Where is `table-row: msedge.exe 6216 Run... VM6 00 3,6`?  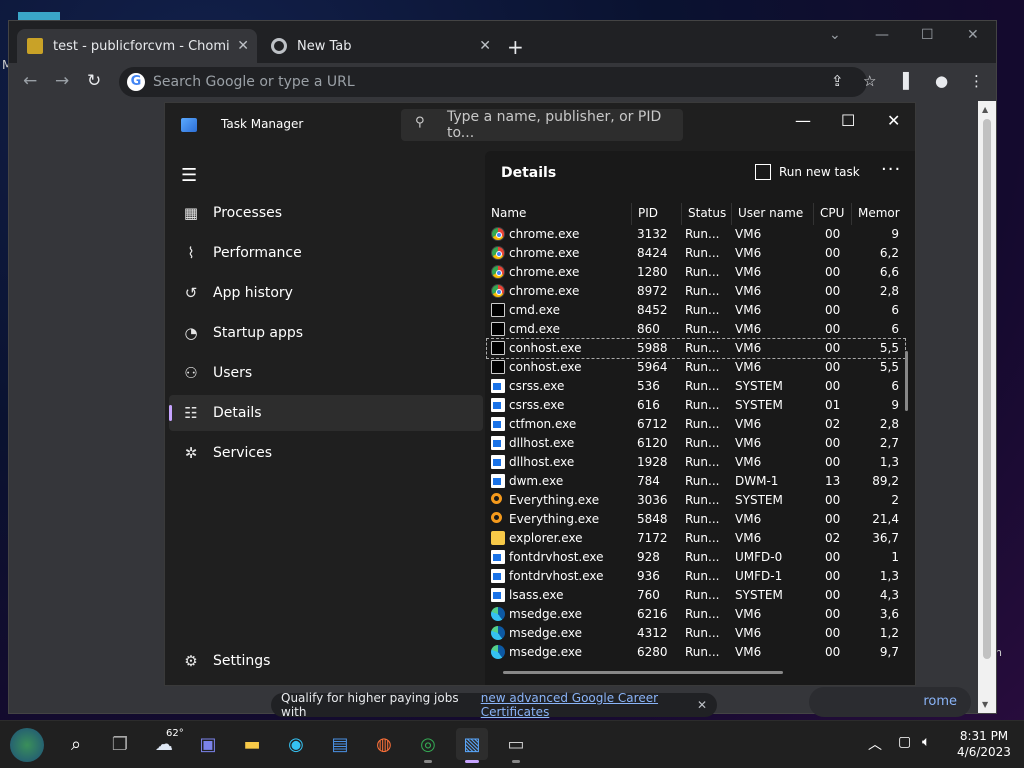
table-row: msedge.exe 6216 Run... VM6 00 3,6 is located at coordinates (696, 614).